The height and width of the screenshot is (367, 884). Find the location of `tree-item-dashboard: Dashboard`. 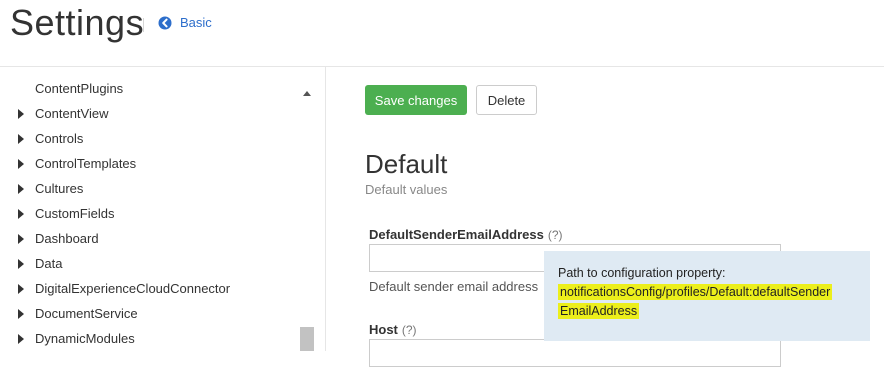

tree-item-dashboard: Dashboard is located at coordinates (150, 238).